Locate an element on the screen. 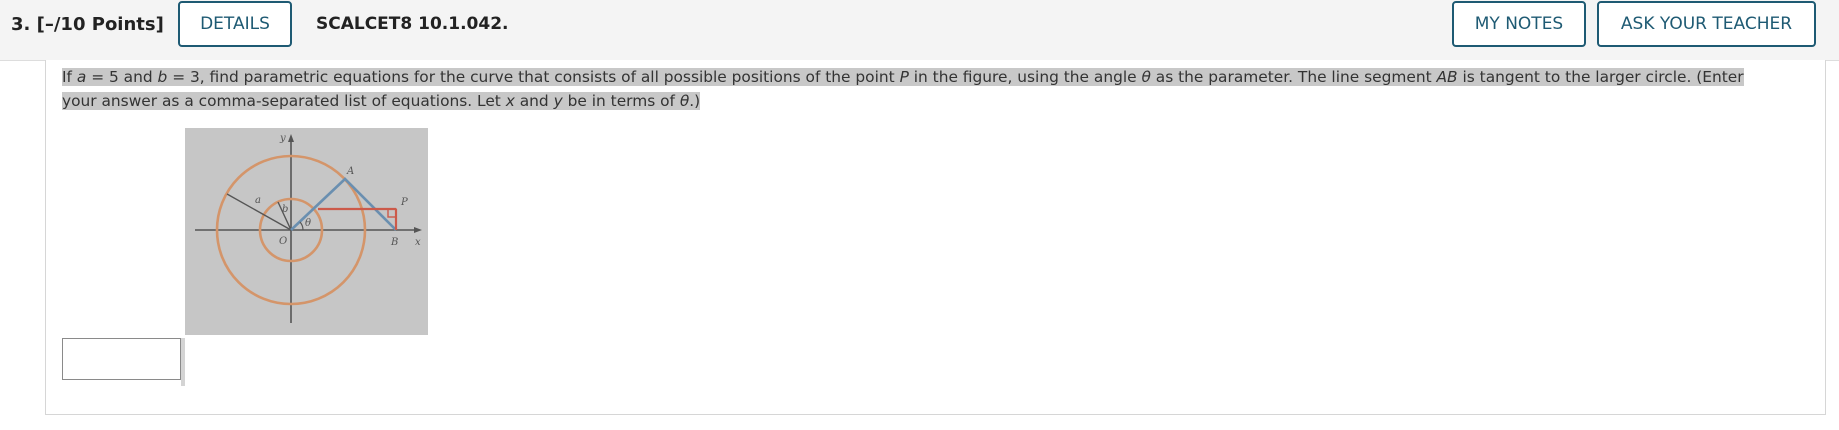 This screenshot has height=430, width=1839. label-B: B is located at coordinates (394, 242).